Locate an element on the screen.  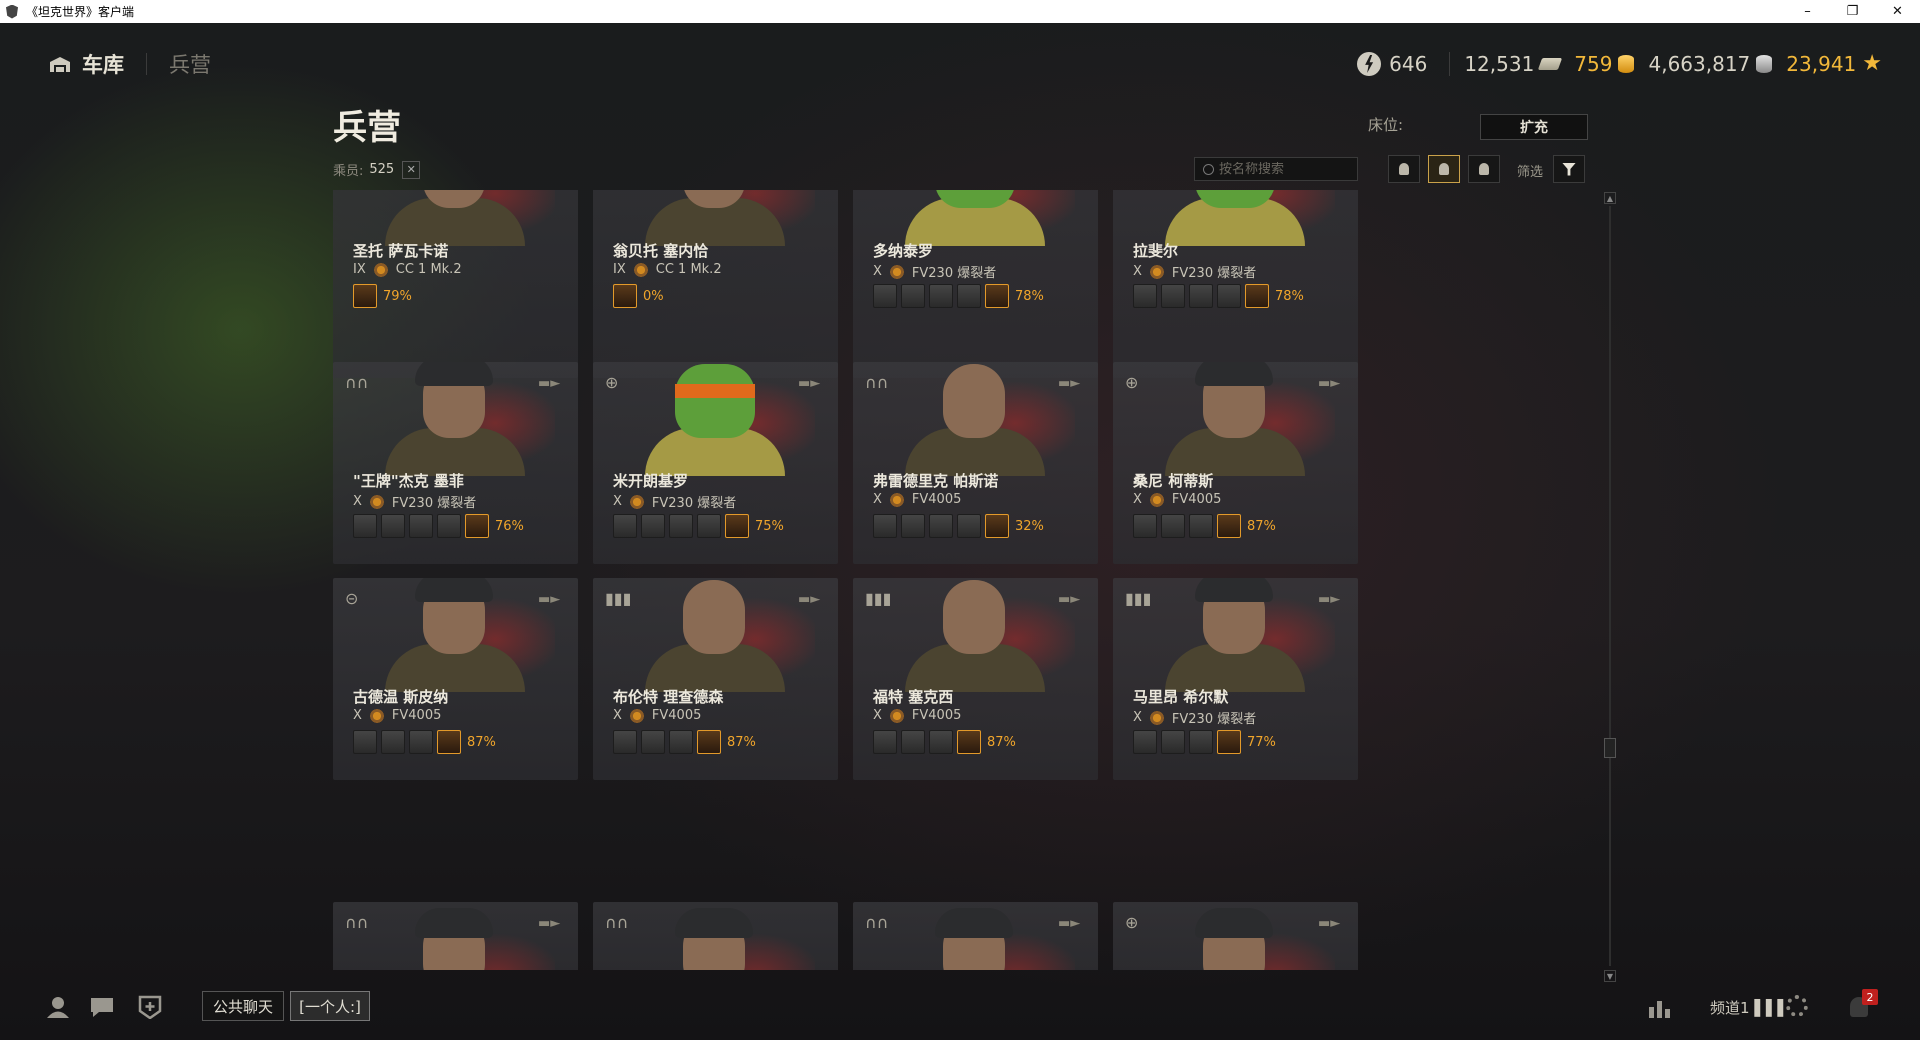
scroll-track is located at coordinates (1610, 586).